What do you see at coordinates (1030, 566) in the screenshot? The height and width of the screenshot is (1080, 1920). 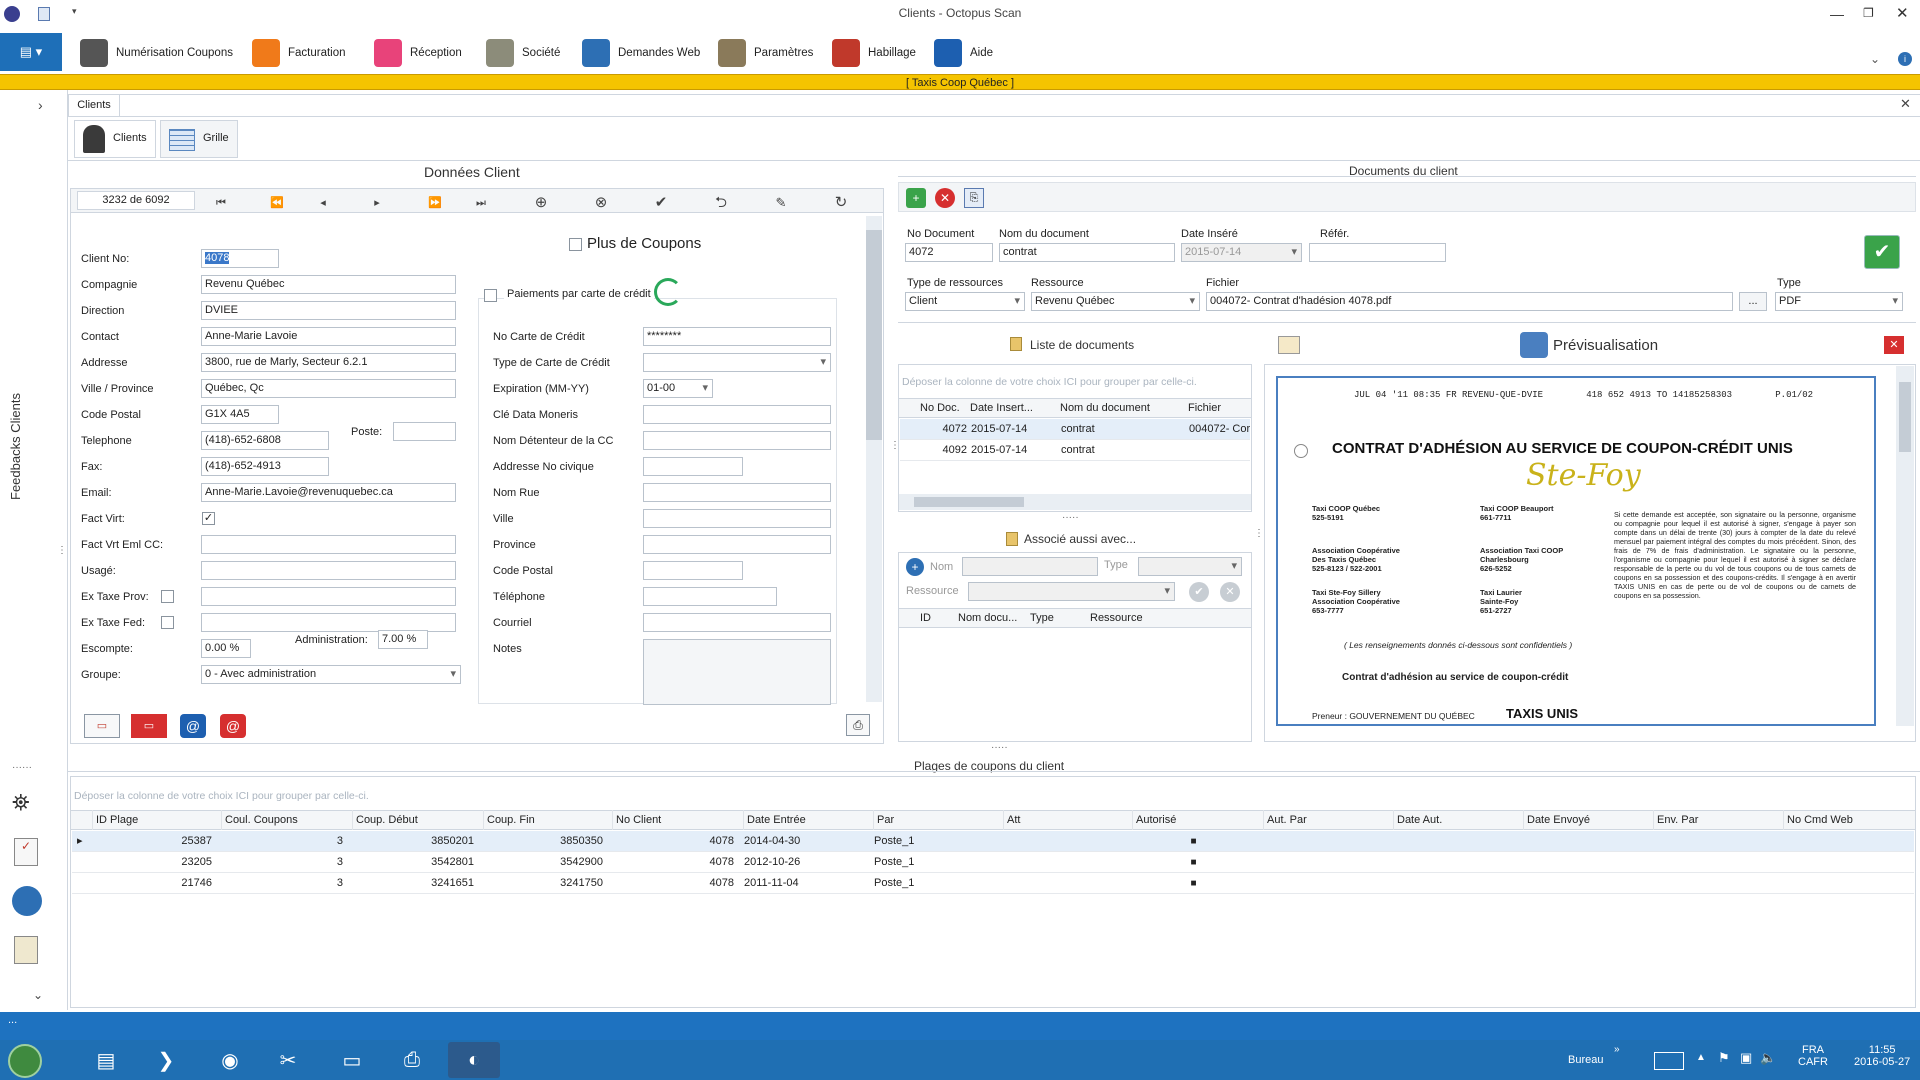 I see `associate-name-input` at bounding box center [1030, 566].